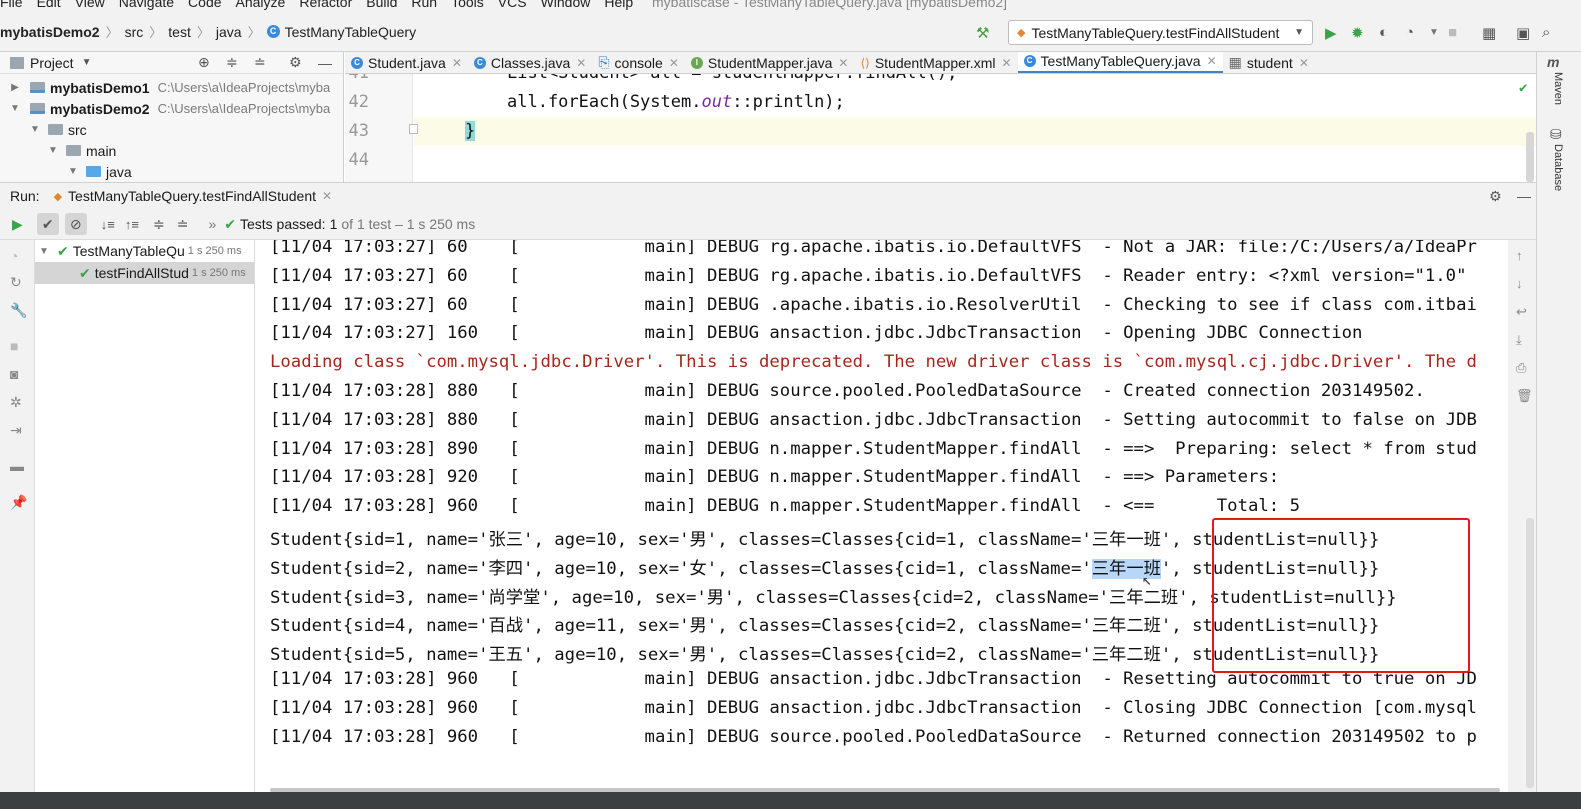 The image size is (1581, 809). Describe the element at coordinates (1519, 255) in the screenshot. I see `arrow-up-icon: ↑` at that location.